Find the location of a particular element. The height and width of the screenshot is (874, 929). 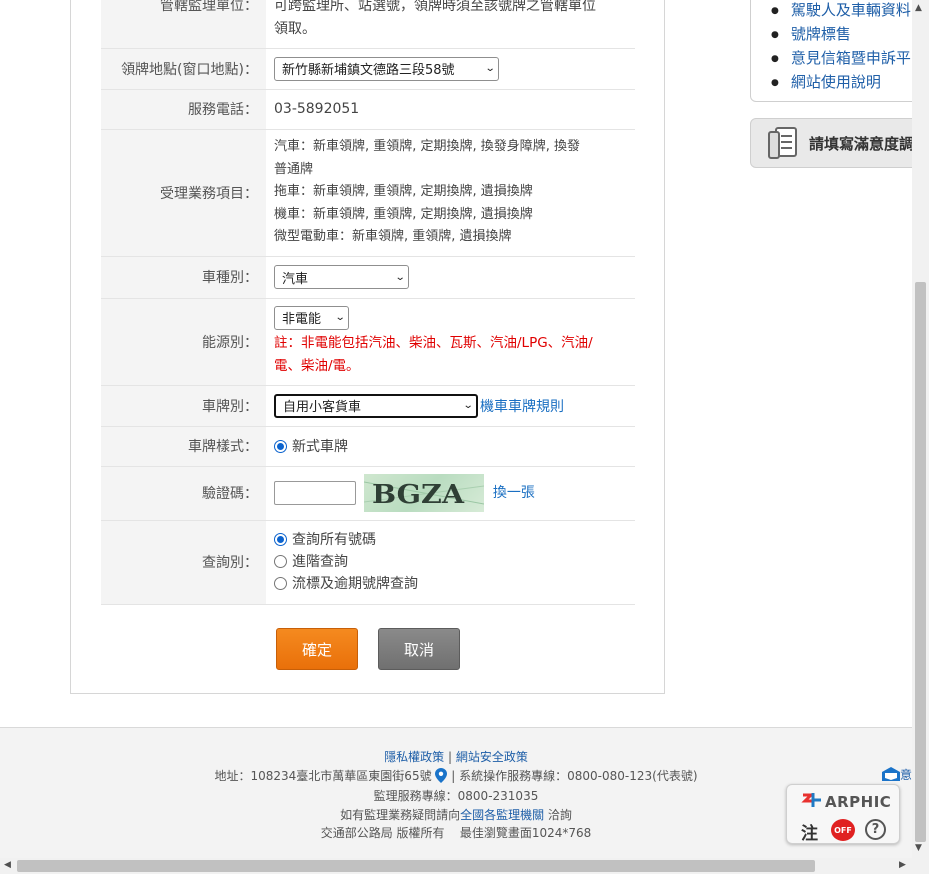

horizontal-scroll-thumb is located at coordinates (416, 866).